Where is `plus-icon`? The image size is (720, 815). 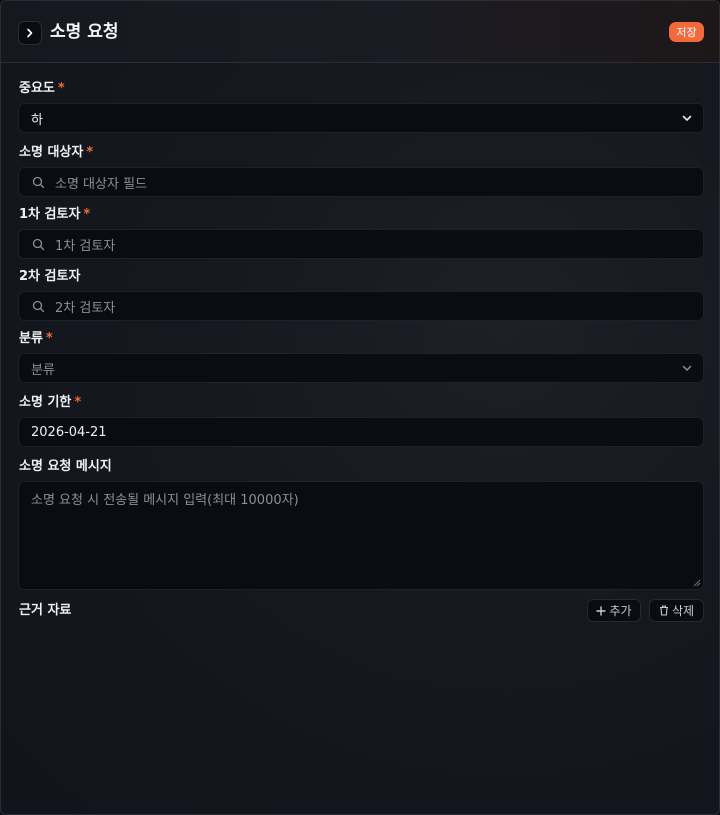
plus-icon is located at coordinates (601, 610).